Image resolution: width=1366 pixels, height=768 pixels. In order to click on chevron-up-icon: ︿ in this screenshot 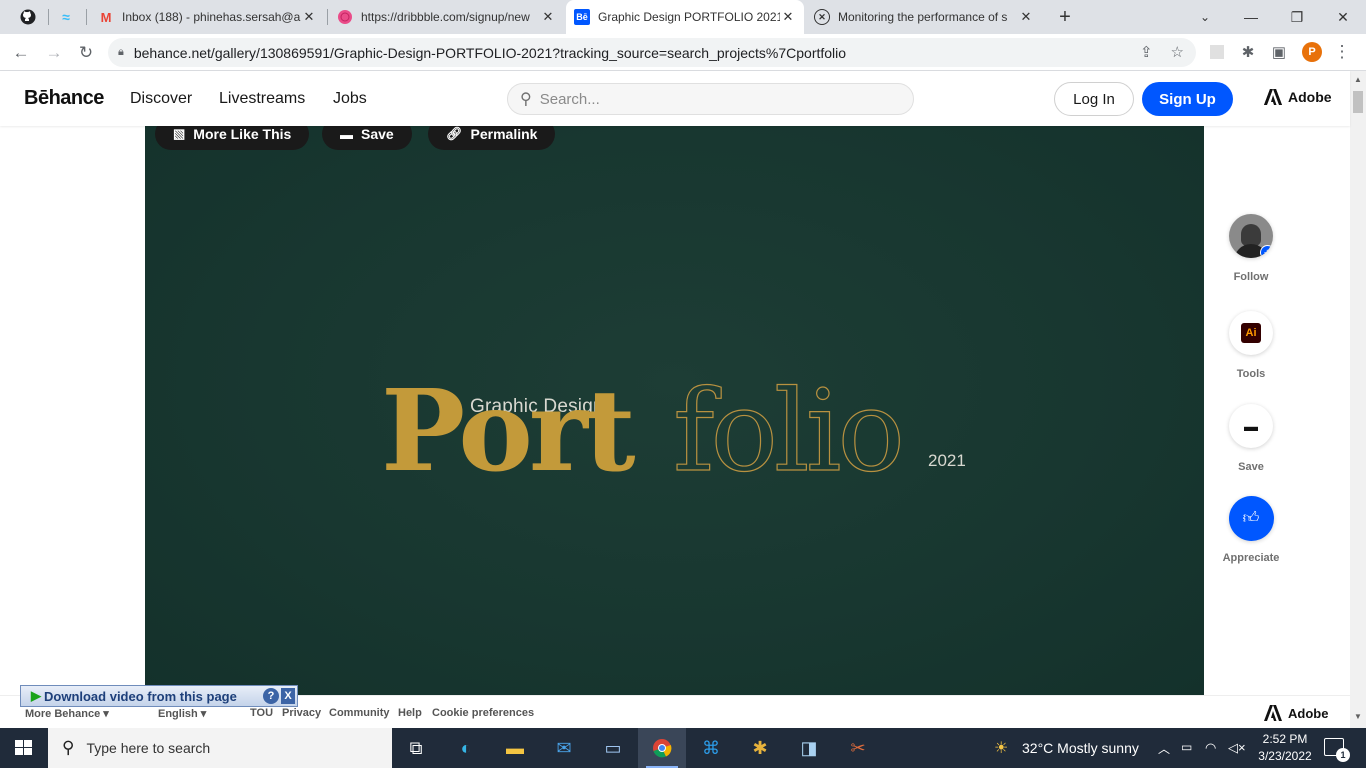, I will do `click(1164, 748)`.